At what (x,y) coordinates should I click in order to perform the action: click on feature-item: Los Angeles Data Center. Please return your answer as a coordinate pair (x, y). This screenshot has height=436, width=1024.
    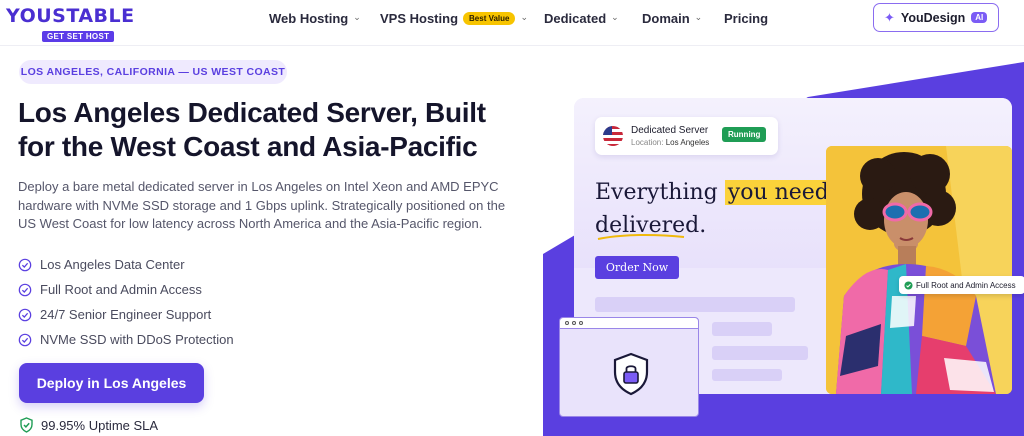
    Looking at the image, I should click on (126, 264).